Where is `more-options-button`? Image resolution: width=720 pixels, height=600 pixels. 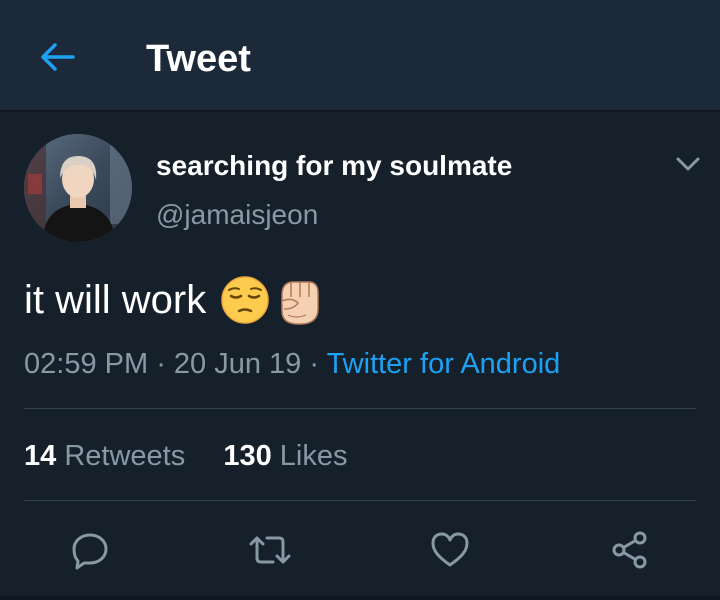
more-options-button is located at coordinates (688, 164).